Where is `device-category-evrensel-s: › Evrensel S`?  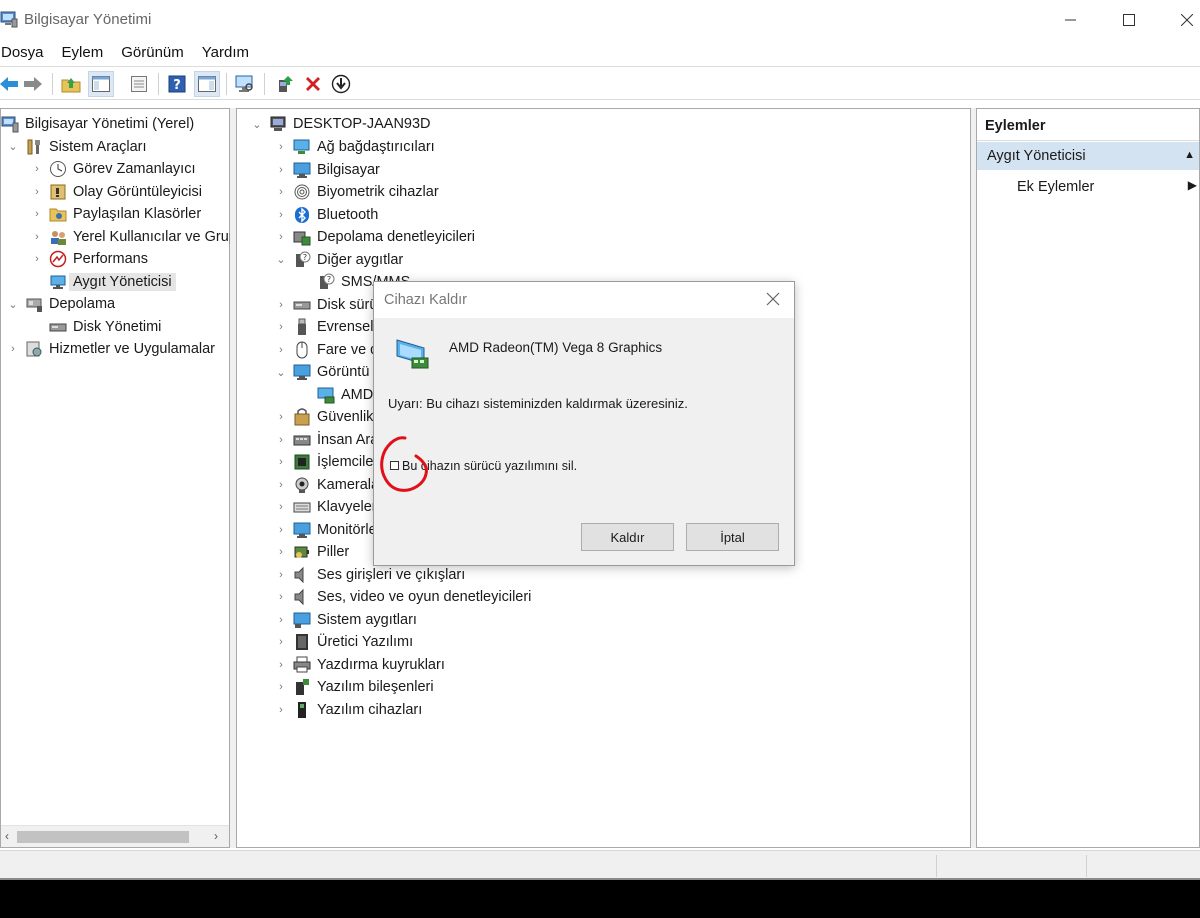 device-category-evrensel-s: › Evrensel S is located at coordinates (331, 327).